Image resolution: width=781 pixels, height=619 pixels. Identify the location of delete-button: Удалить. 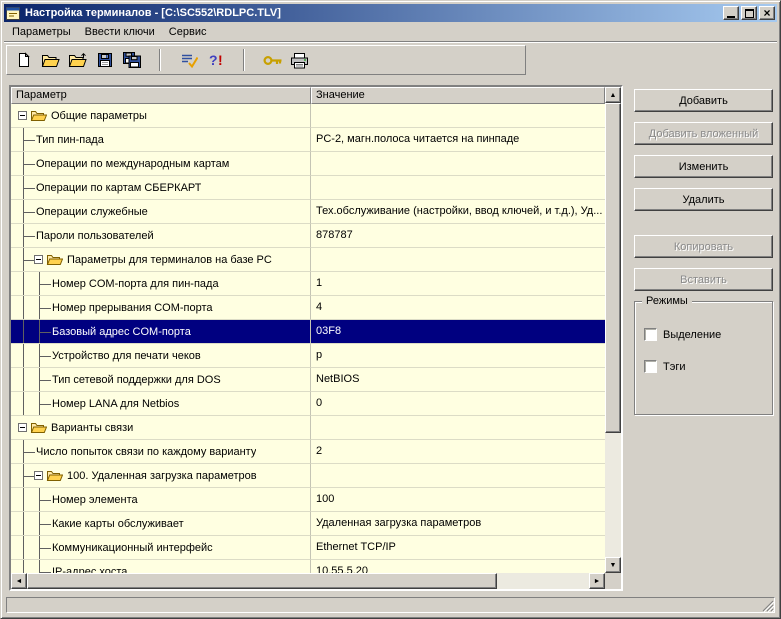
(703, 199).